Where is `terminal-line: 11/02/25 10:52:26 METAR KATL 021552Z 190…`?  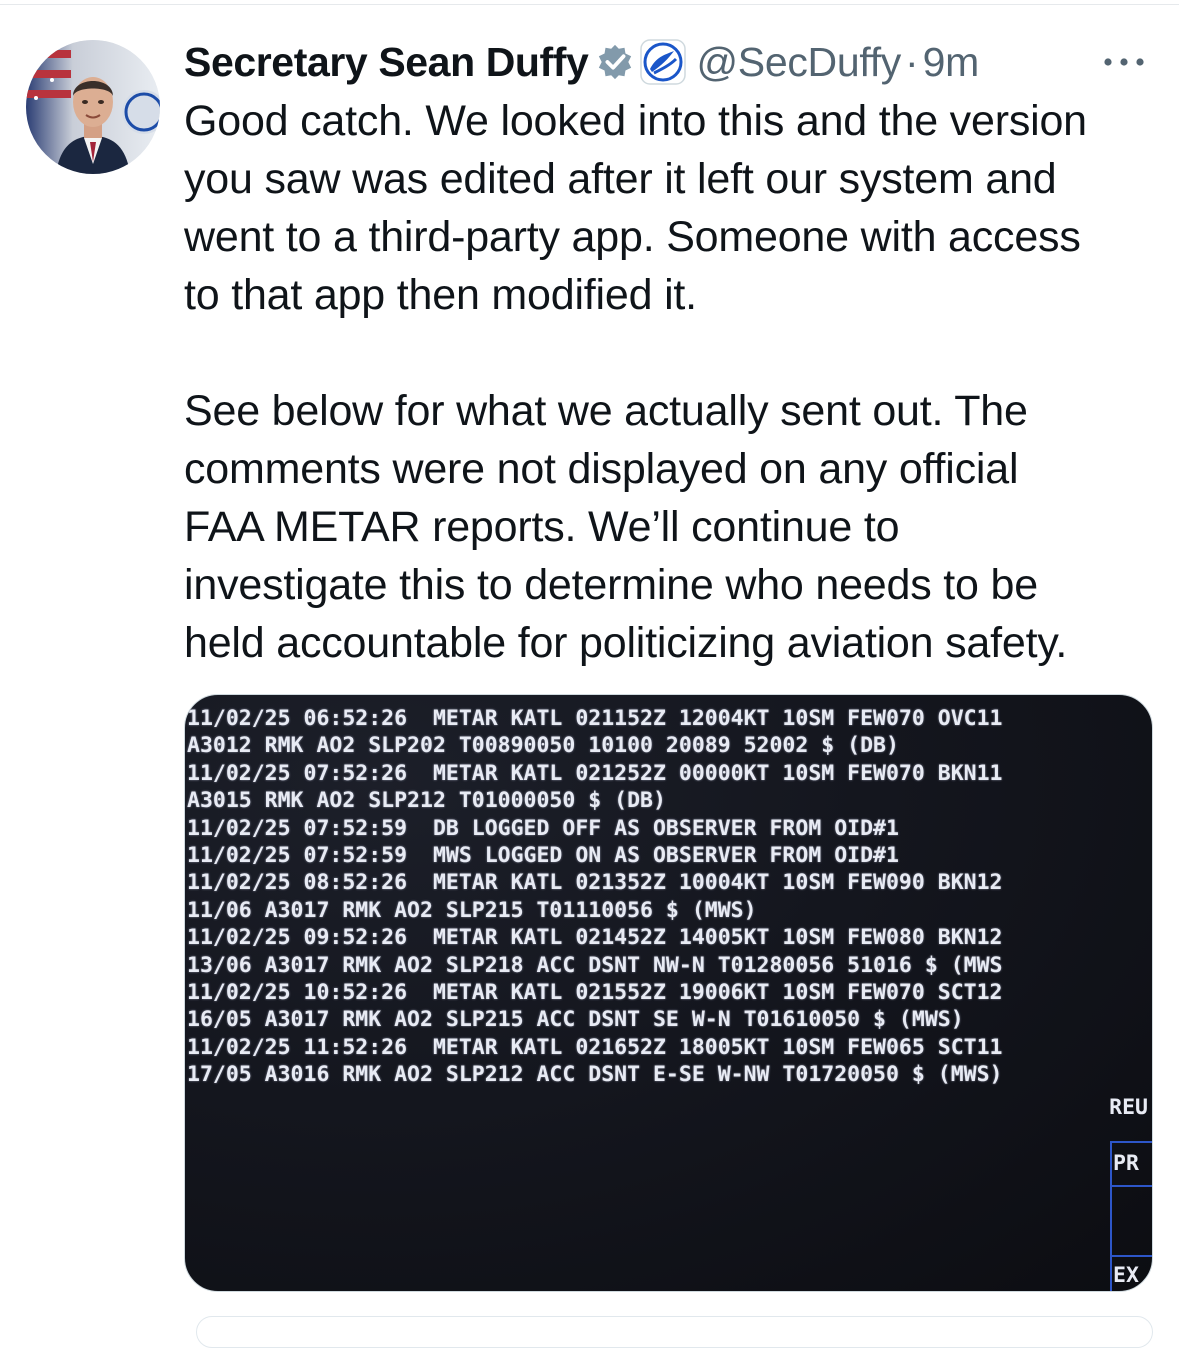 terminal-line: 11/02/25 10:52:26 METAR KATL 021552Z 190… is located at coordinates (595, 992).